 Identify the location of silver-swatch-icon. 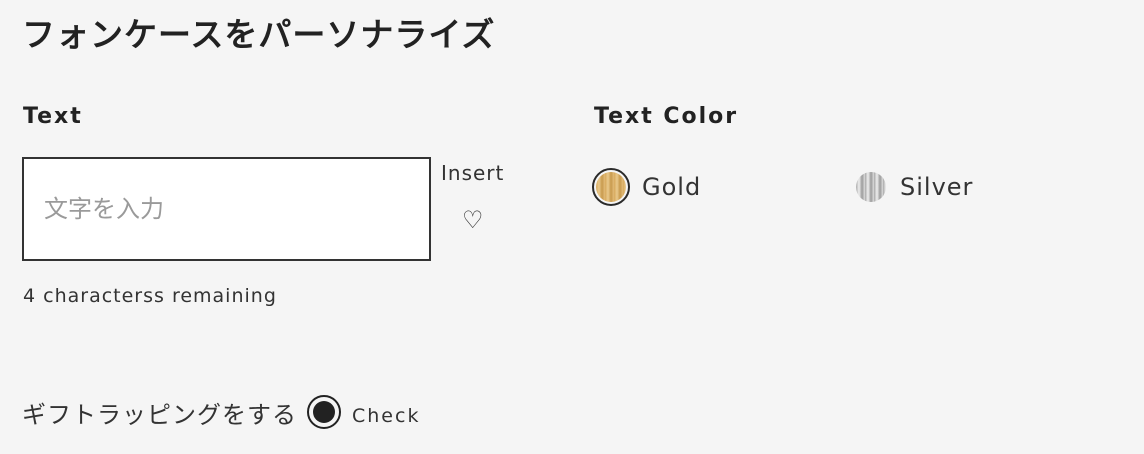
(871, 187).